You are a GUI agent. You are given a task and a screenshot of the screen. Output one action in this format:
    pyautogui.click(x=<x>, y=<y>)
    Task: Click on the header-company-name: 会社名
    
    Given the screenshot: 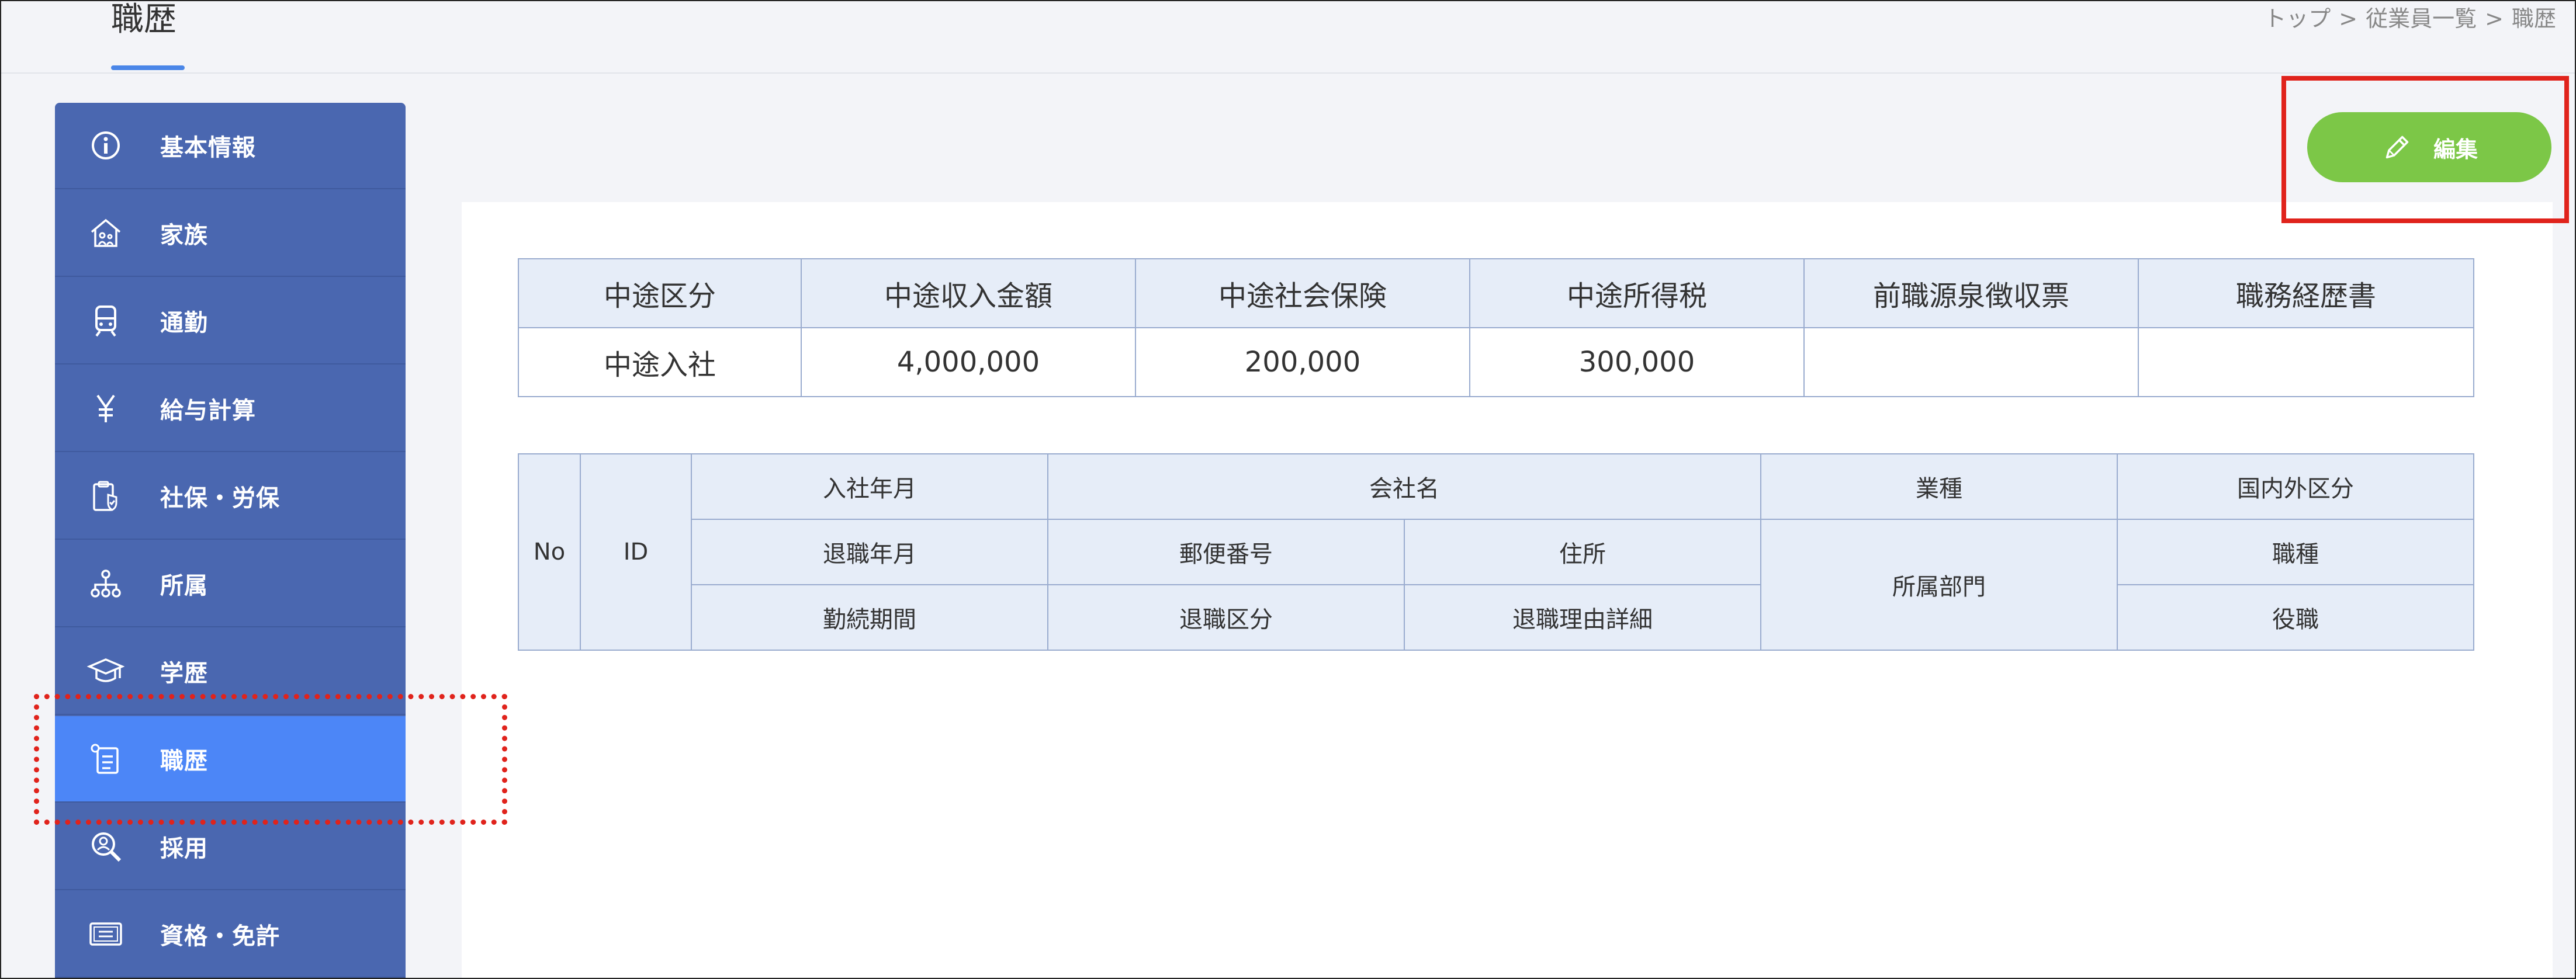 What is the action you would take?
    pyautogui.click(x=1404, y=487)
    